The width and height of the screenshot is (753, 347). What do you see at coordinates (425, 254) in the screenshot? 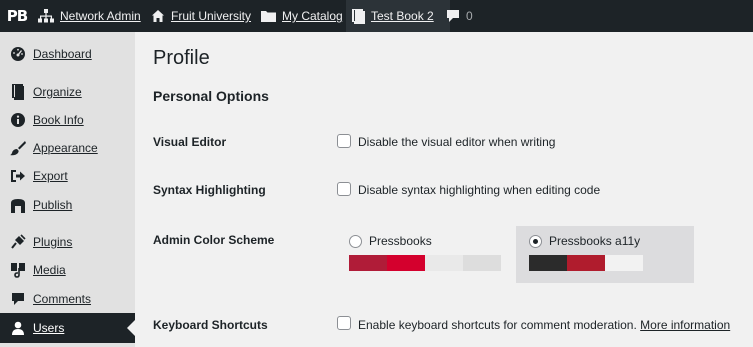
I see `color-scheme-pressbooks: Pressbooks` at bounding box center [425, 254].